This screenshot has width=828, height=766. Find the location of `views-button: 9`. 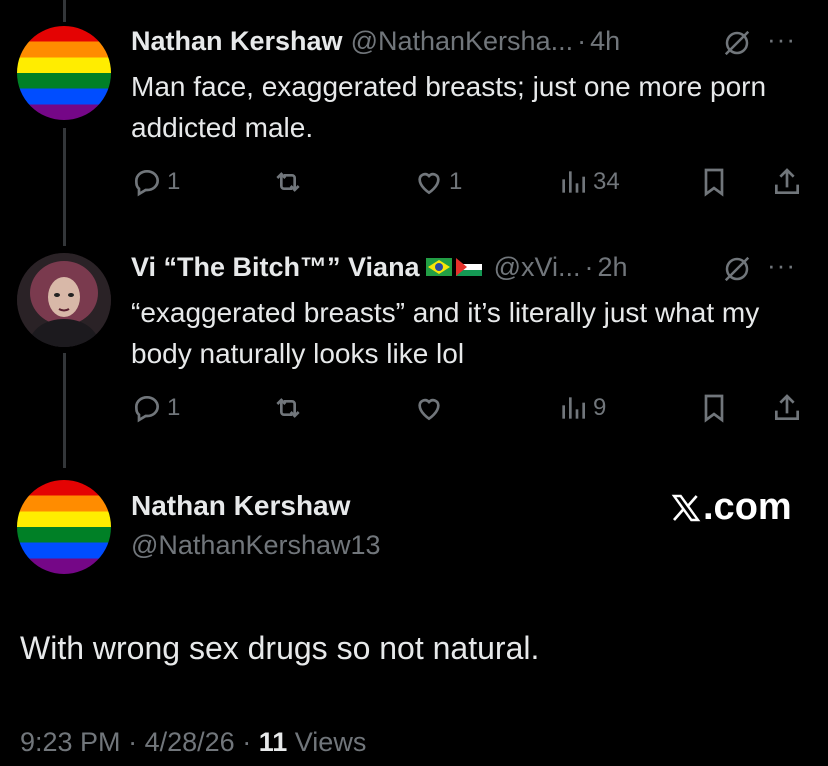

views-button: 9 is located at coordinates (581, 408).